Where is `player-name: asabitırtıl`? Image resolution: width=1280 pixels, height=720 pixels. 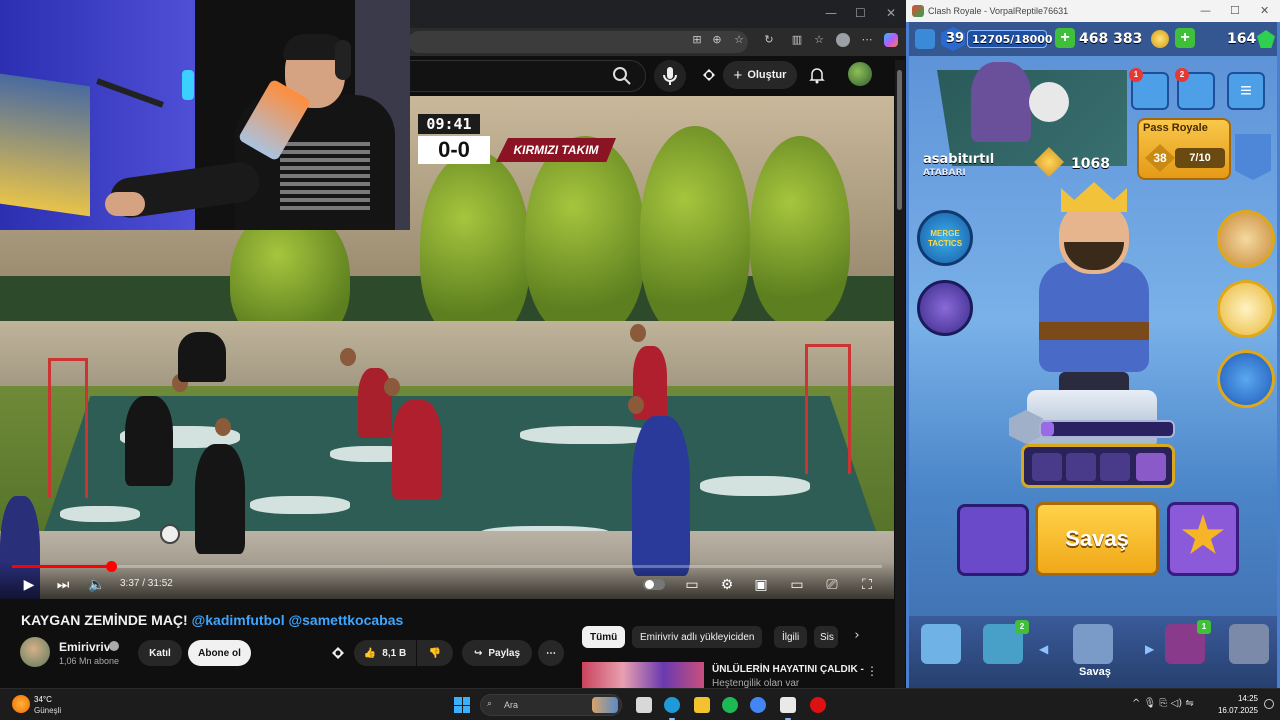
player-name: asabitırtıl is located at coordinates (958, 159).